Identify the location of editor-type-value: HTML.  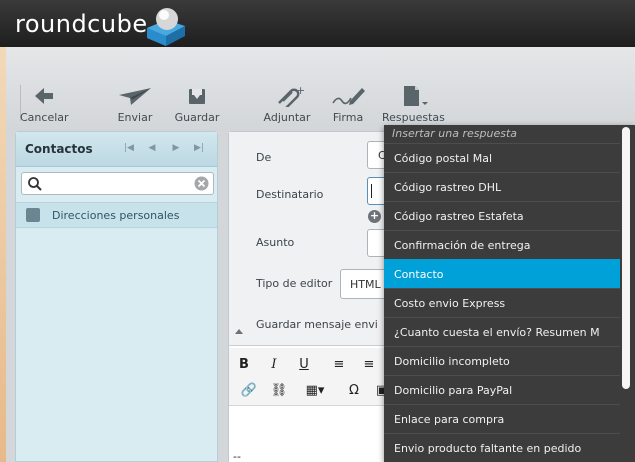
(365, 284).